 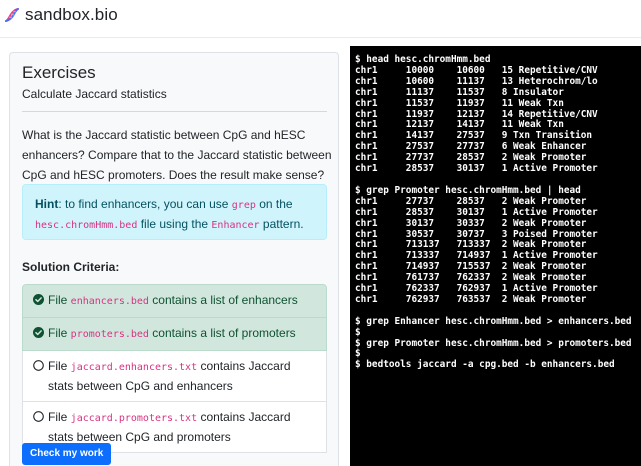 I want to click on brand-name: sandbox.bio, so click(x=71, y=14).